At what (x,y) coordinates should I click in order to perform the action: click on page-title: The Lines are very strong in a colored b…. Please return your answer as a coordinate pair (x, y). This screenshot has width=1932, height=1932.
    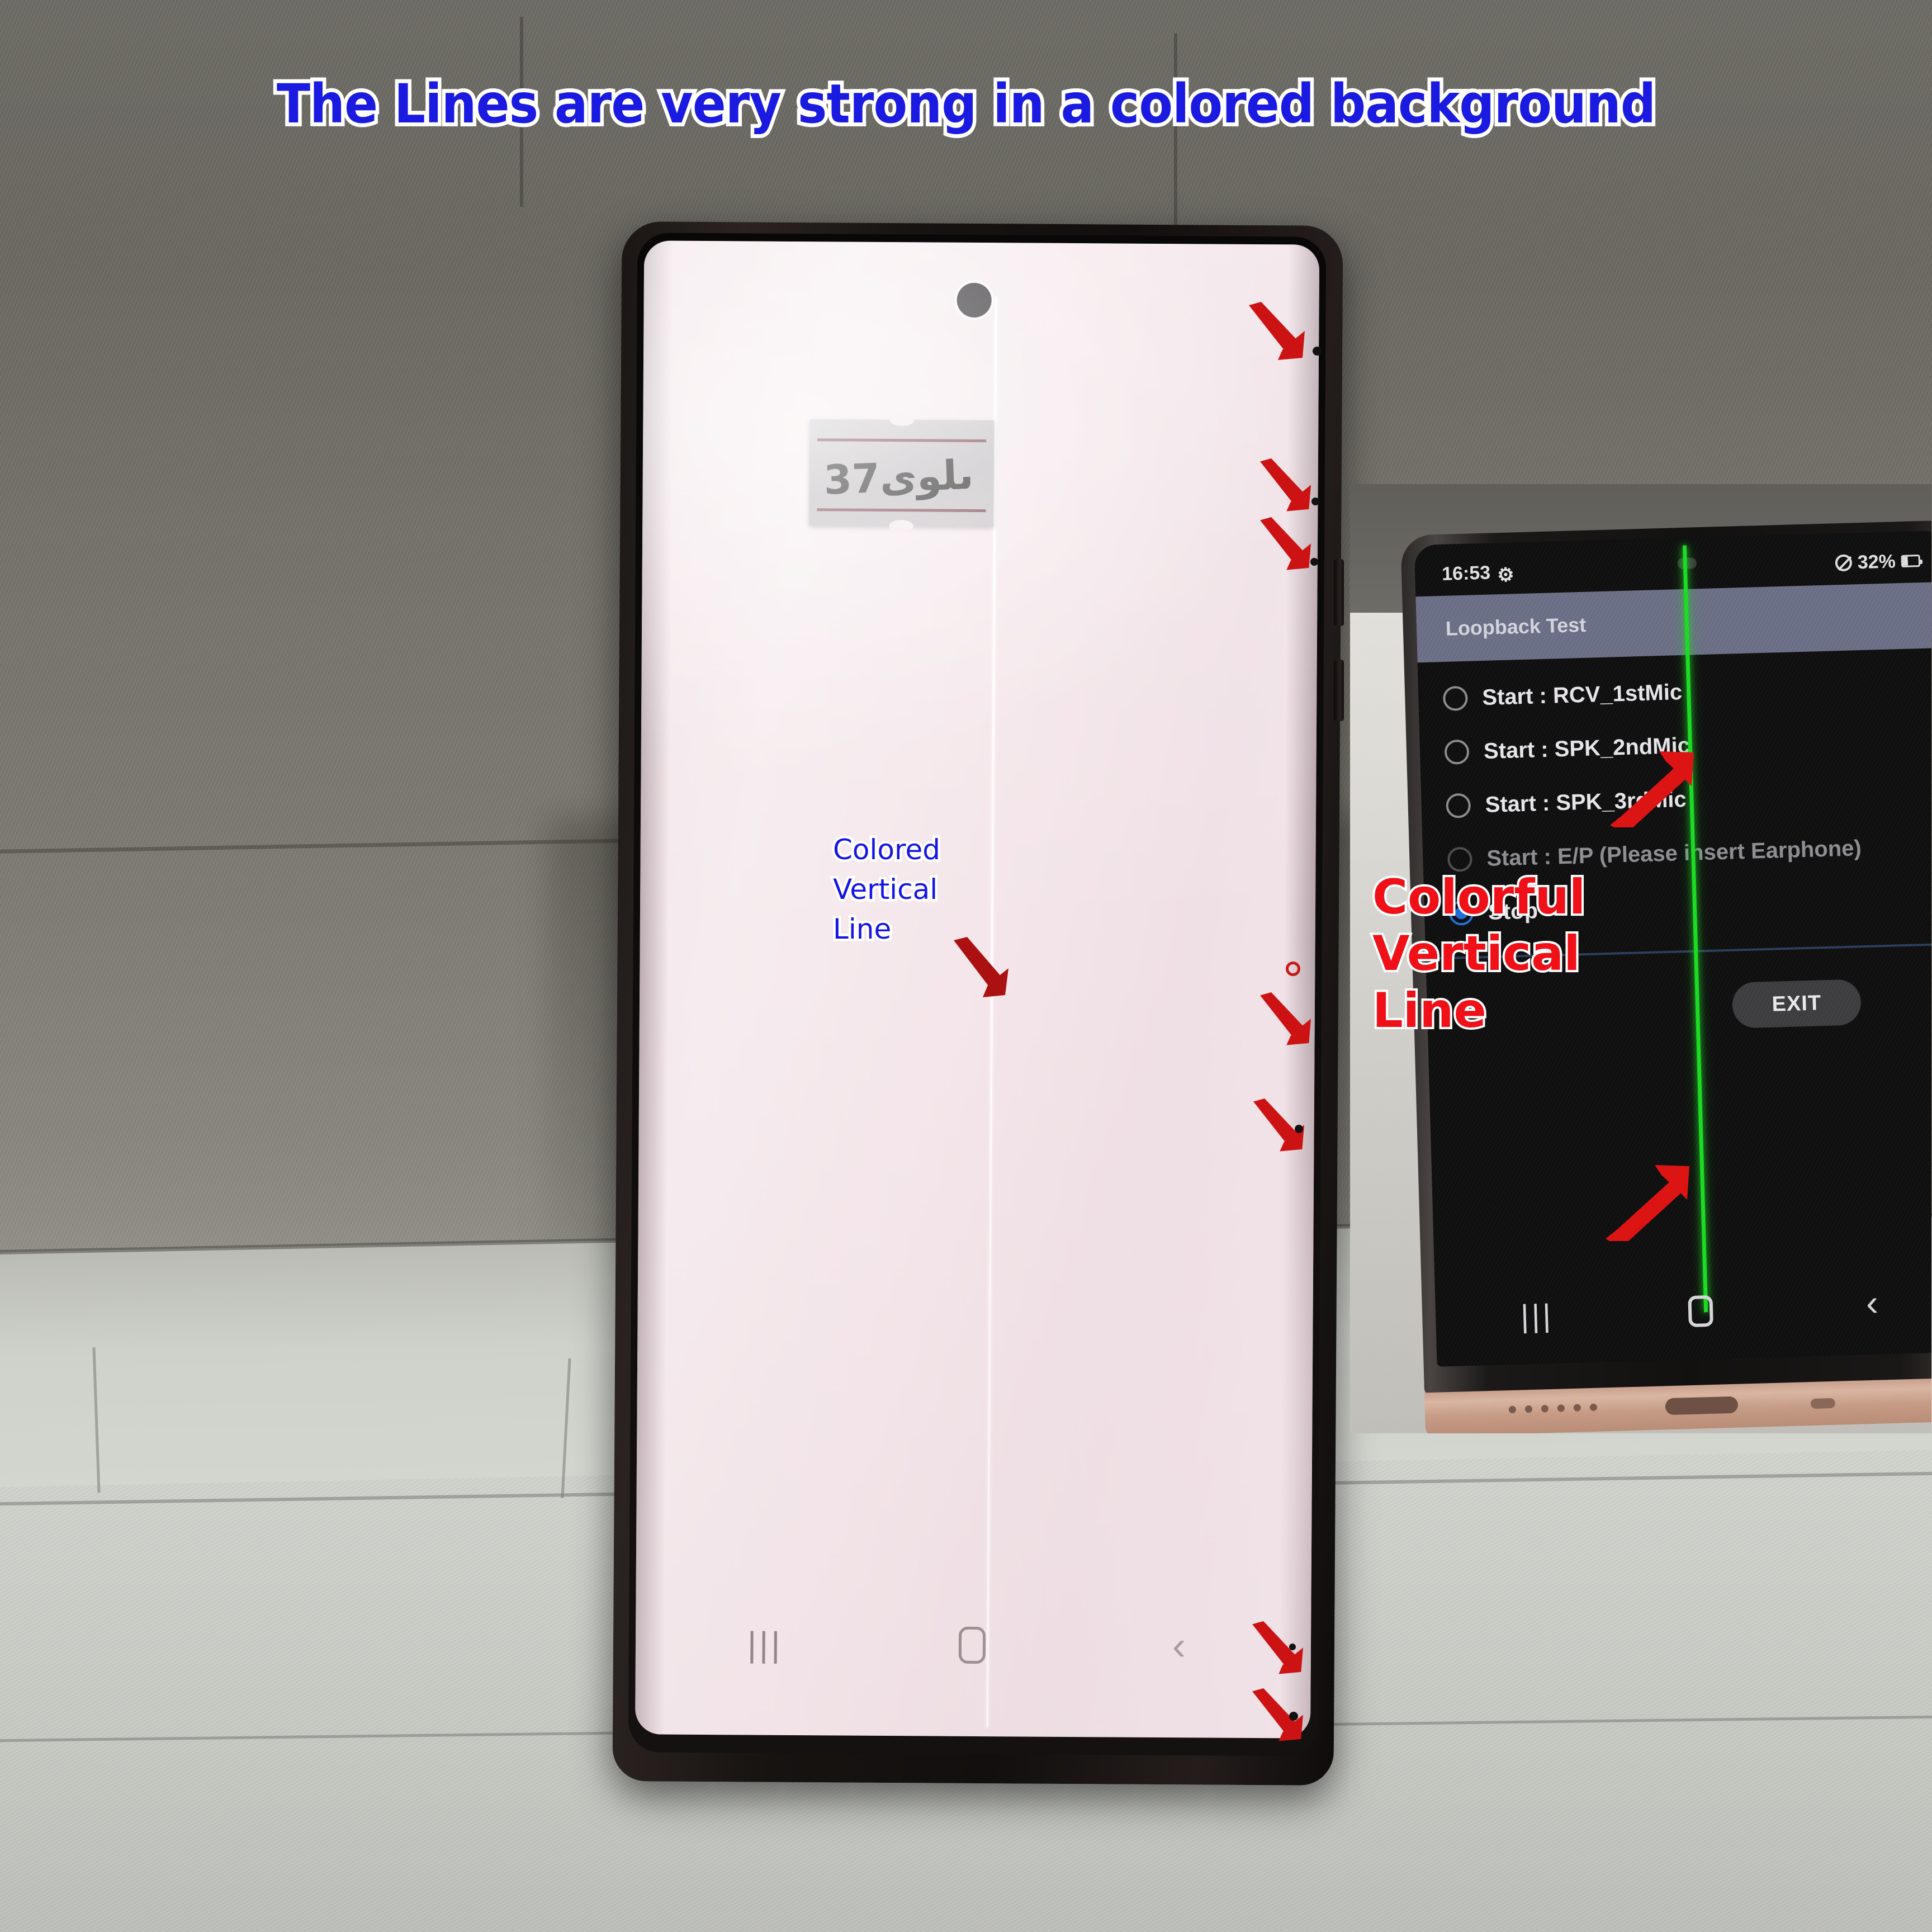
    Looking at the image, I should click on (966, 104).